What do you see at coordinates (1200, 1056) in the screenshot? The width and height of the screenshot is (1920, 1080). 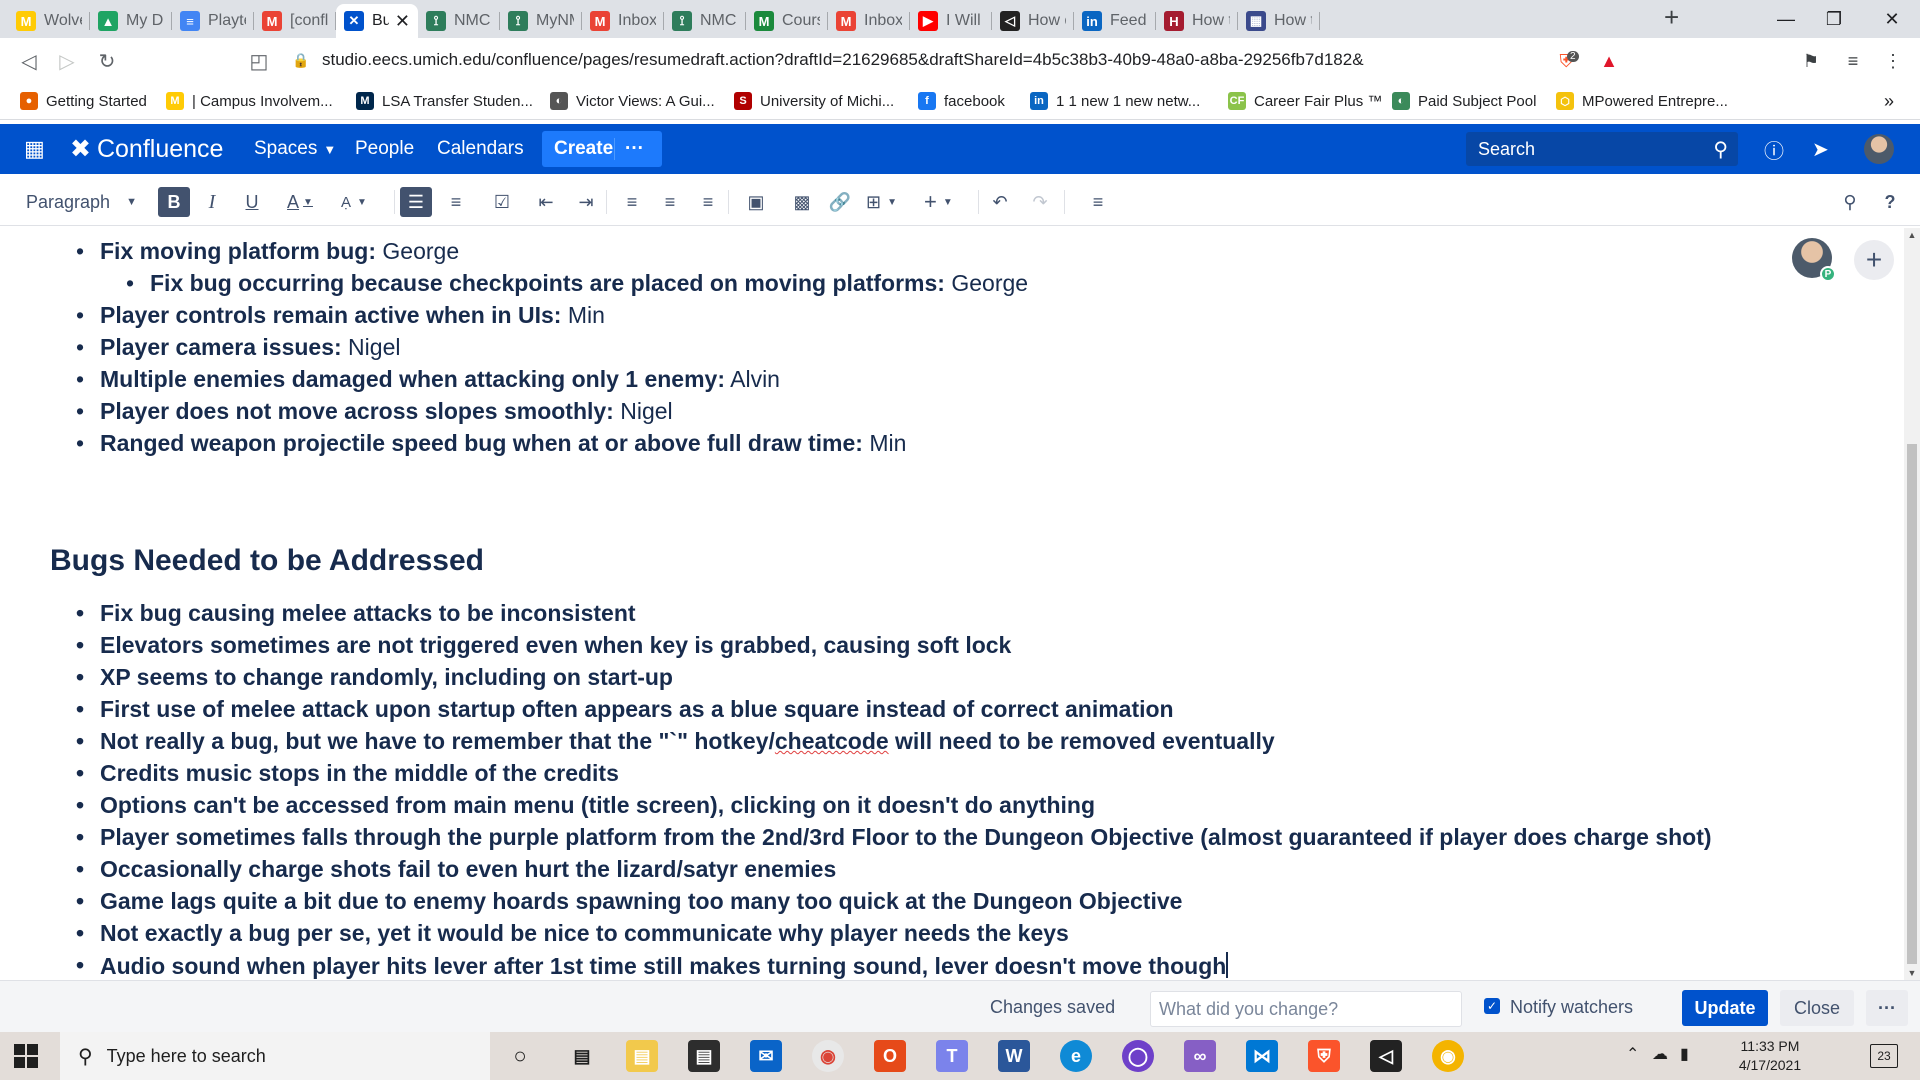 I see `visual-studio-icon: ∞` at bounding box center [1200, 1056].